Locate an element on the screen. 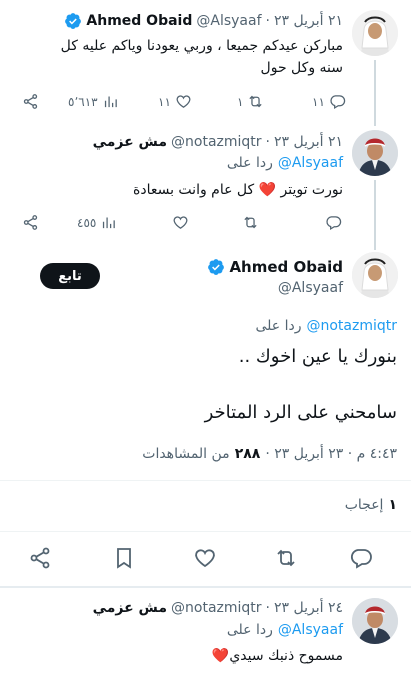  views-count: ٢٨٨ is located at coordinates (247, 454).